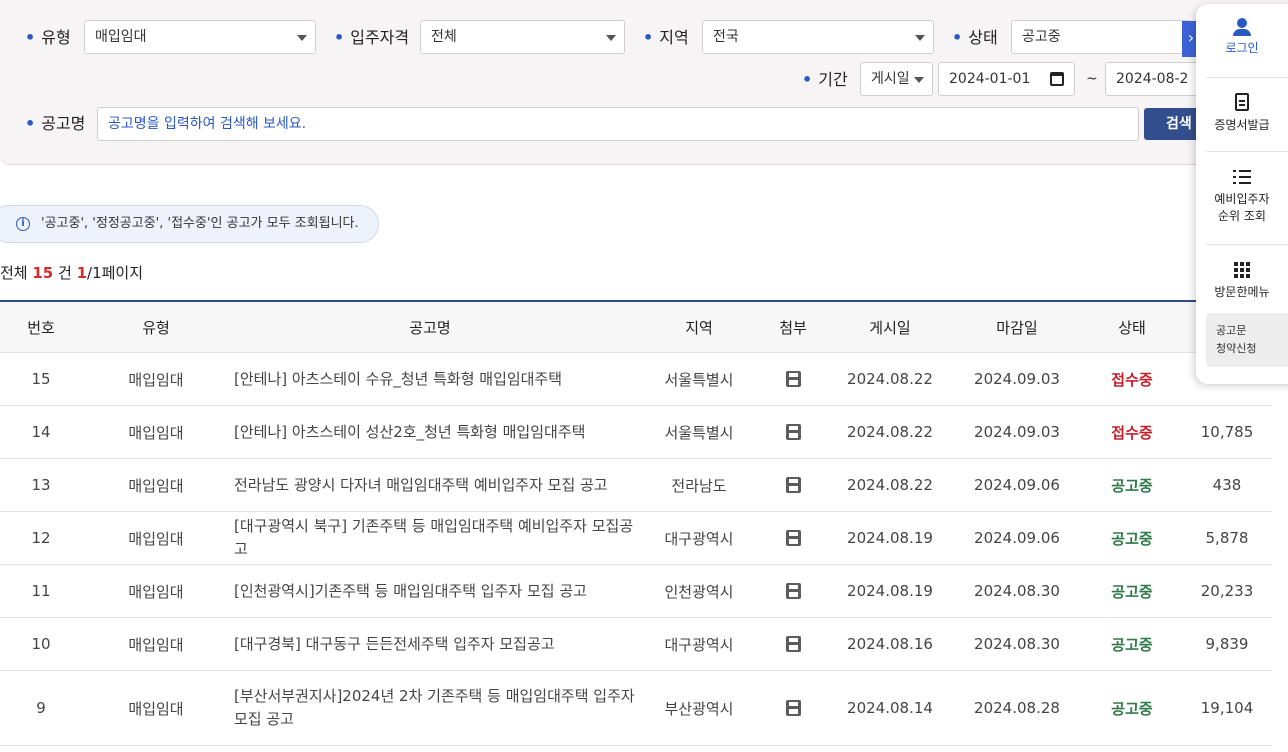 The height and width of the screenshot is (752, 1288). Describe the element at coordinates (1242, 102) in the screenshot. I see `document-icon` at that location.